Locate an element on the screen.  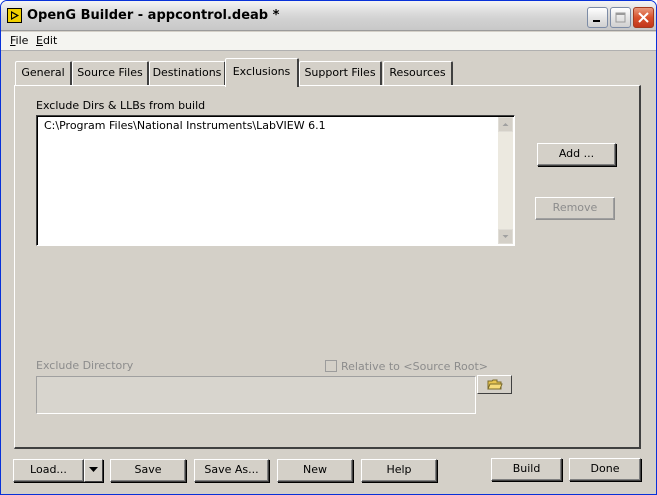
tab-source-files-label: Source Files is located at coordinates (110, 72).